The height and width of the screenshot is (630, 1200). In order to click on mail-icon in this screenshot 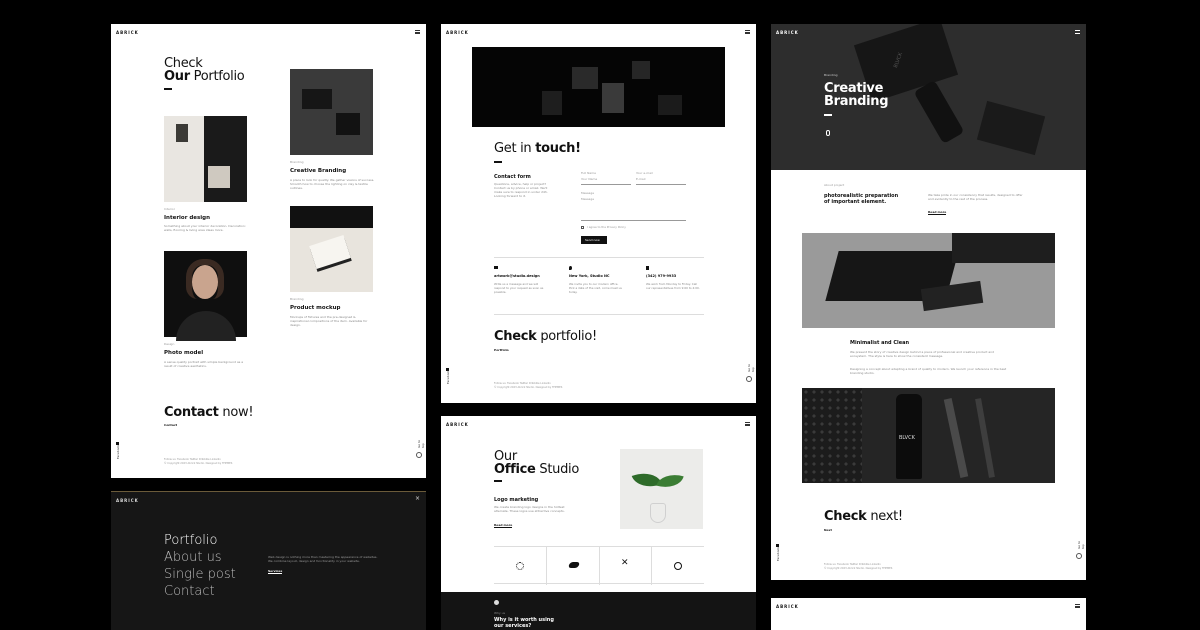, I will do `click(496, 267)`.